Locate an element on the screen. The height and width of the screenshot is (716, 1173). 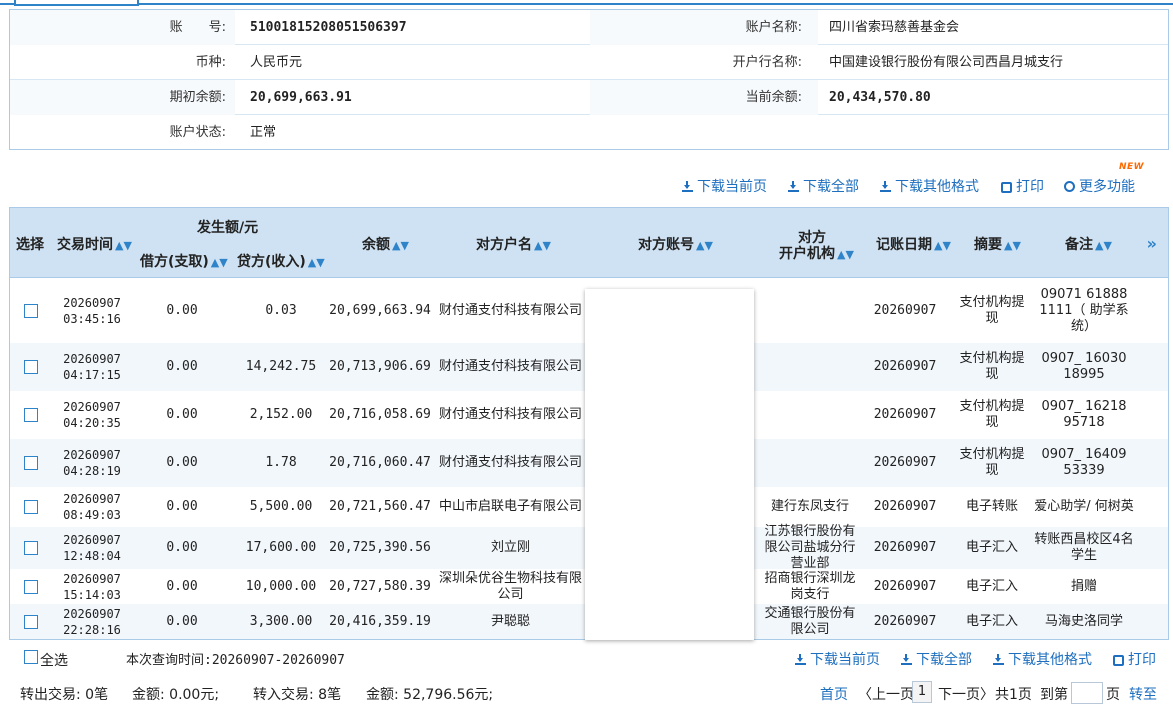
balance-cell: 20,416,359.19 is located at coordinates (380, 621).